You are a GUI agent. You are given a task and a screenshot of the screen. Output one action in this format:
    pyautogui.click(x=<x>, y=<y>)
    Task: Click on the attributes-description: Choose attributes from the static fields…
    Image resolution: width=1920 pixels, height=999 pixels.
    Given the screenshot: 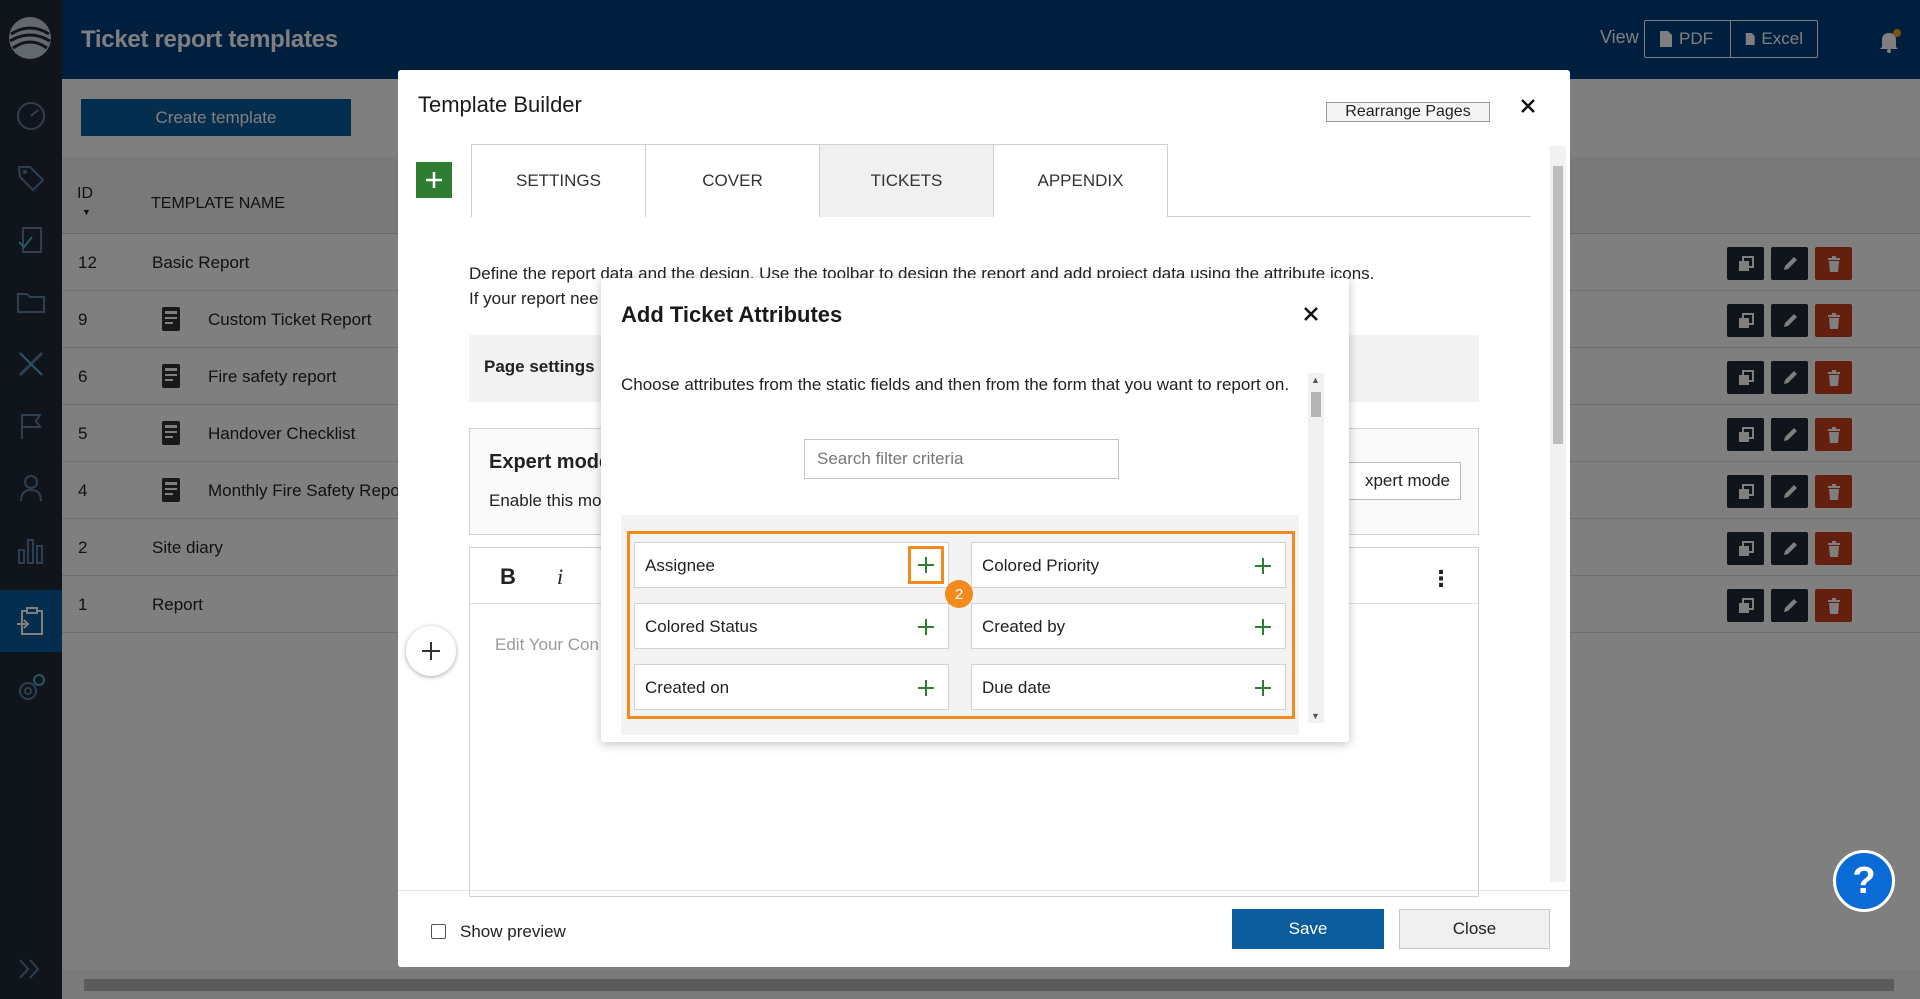 What is the action you would take?
    pyautogui.click(x=955, y=384)
    